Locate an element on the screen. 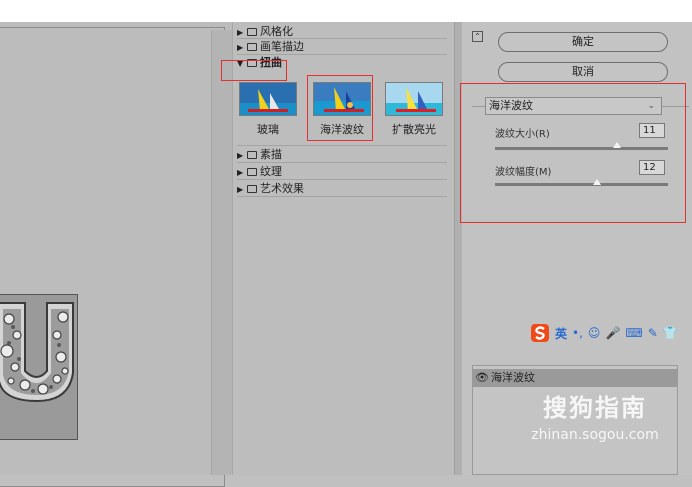 Image resolution: width=692 pixels, height=487 pixels. highlight-ocean-ripple is located at coordinates (340, 108).